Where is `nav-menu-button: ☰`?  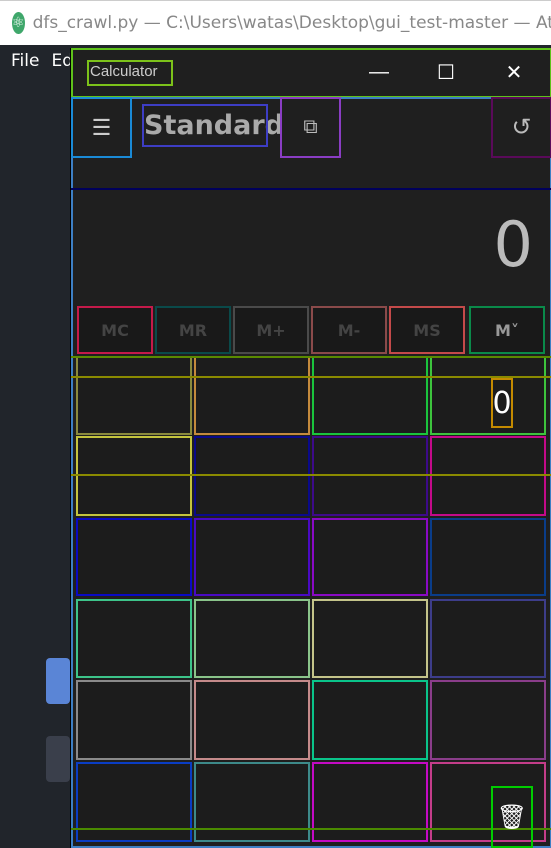 nav-menu-button: ☰ is located at coordinates (101, 127).